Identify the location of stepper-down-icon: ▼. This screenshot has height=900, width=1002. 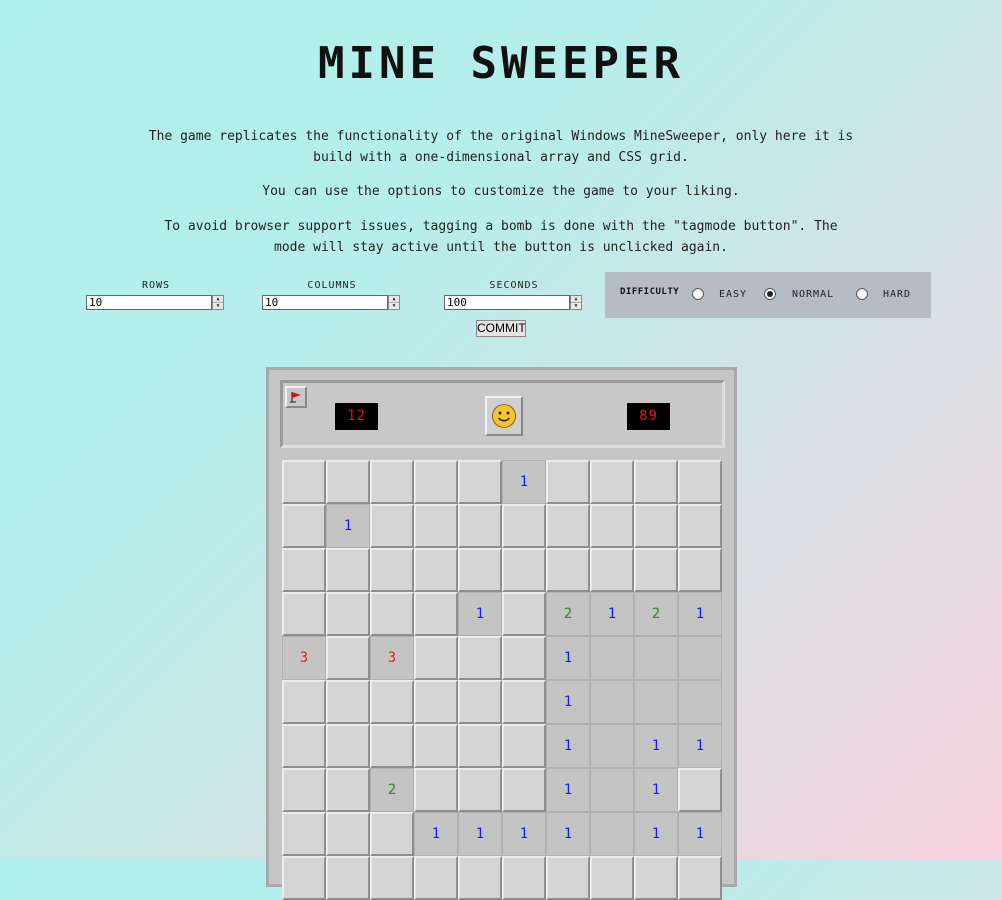
(218, 305).